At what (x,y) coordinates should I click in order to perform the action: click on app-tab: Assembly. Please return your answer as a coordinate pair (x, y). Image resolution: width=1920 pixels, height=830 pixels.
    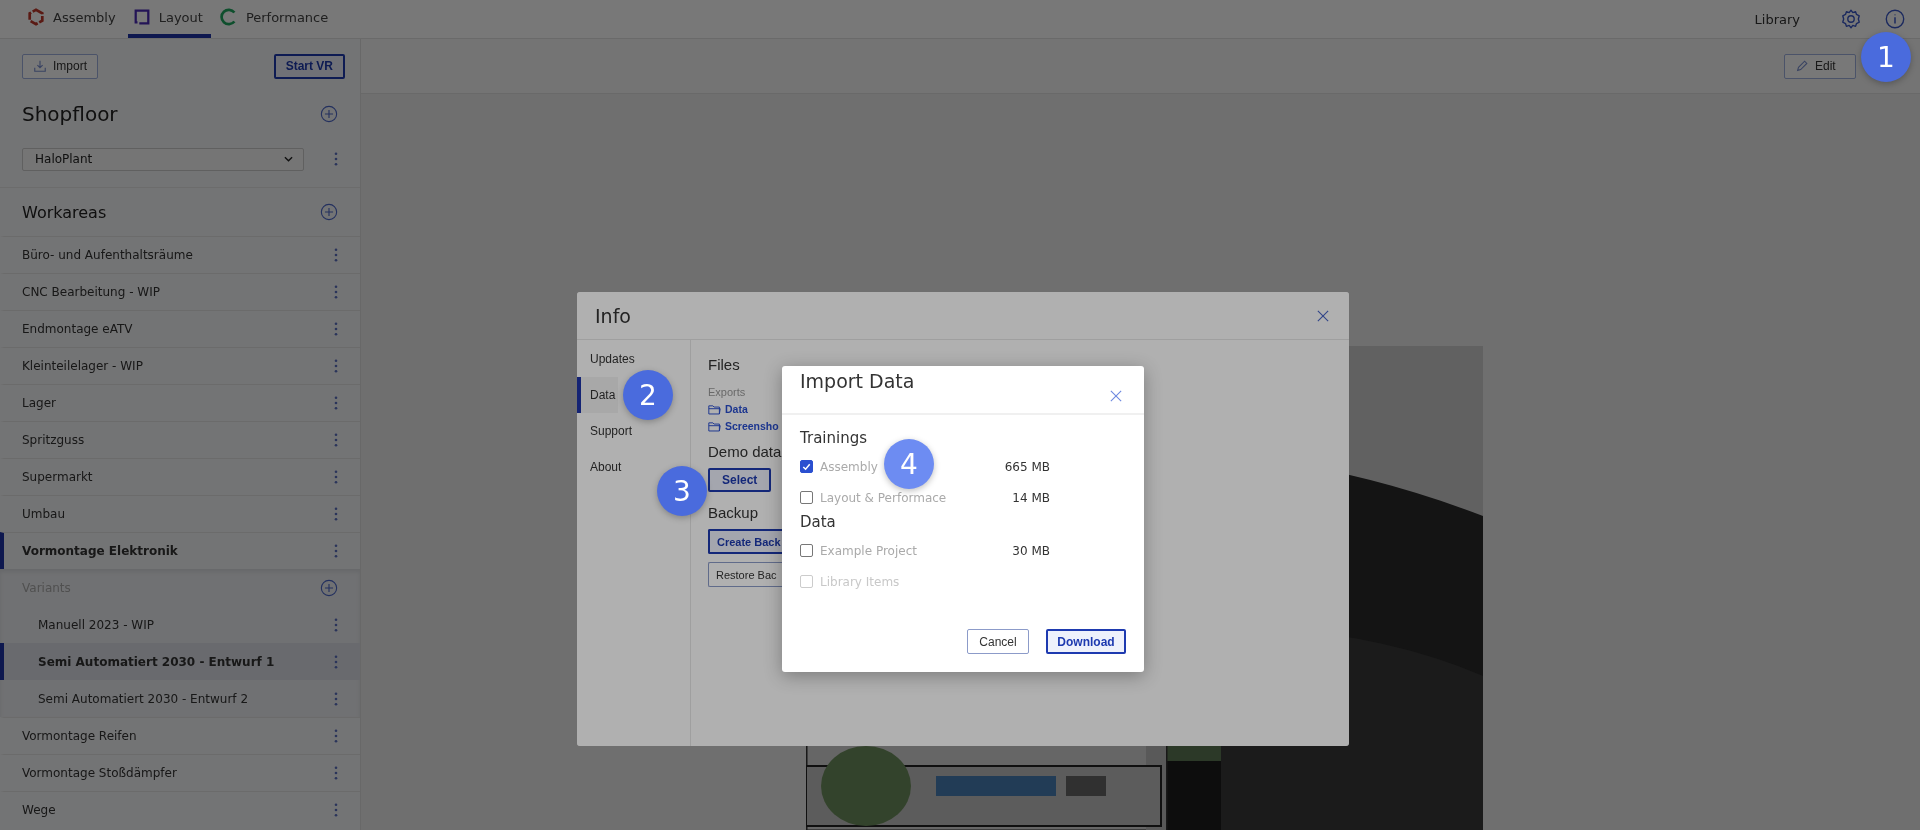
    Looking at the image, I should click on (73, 19).